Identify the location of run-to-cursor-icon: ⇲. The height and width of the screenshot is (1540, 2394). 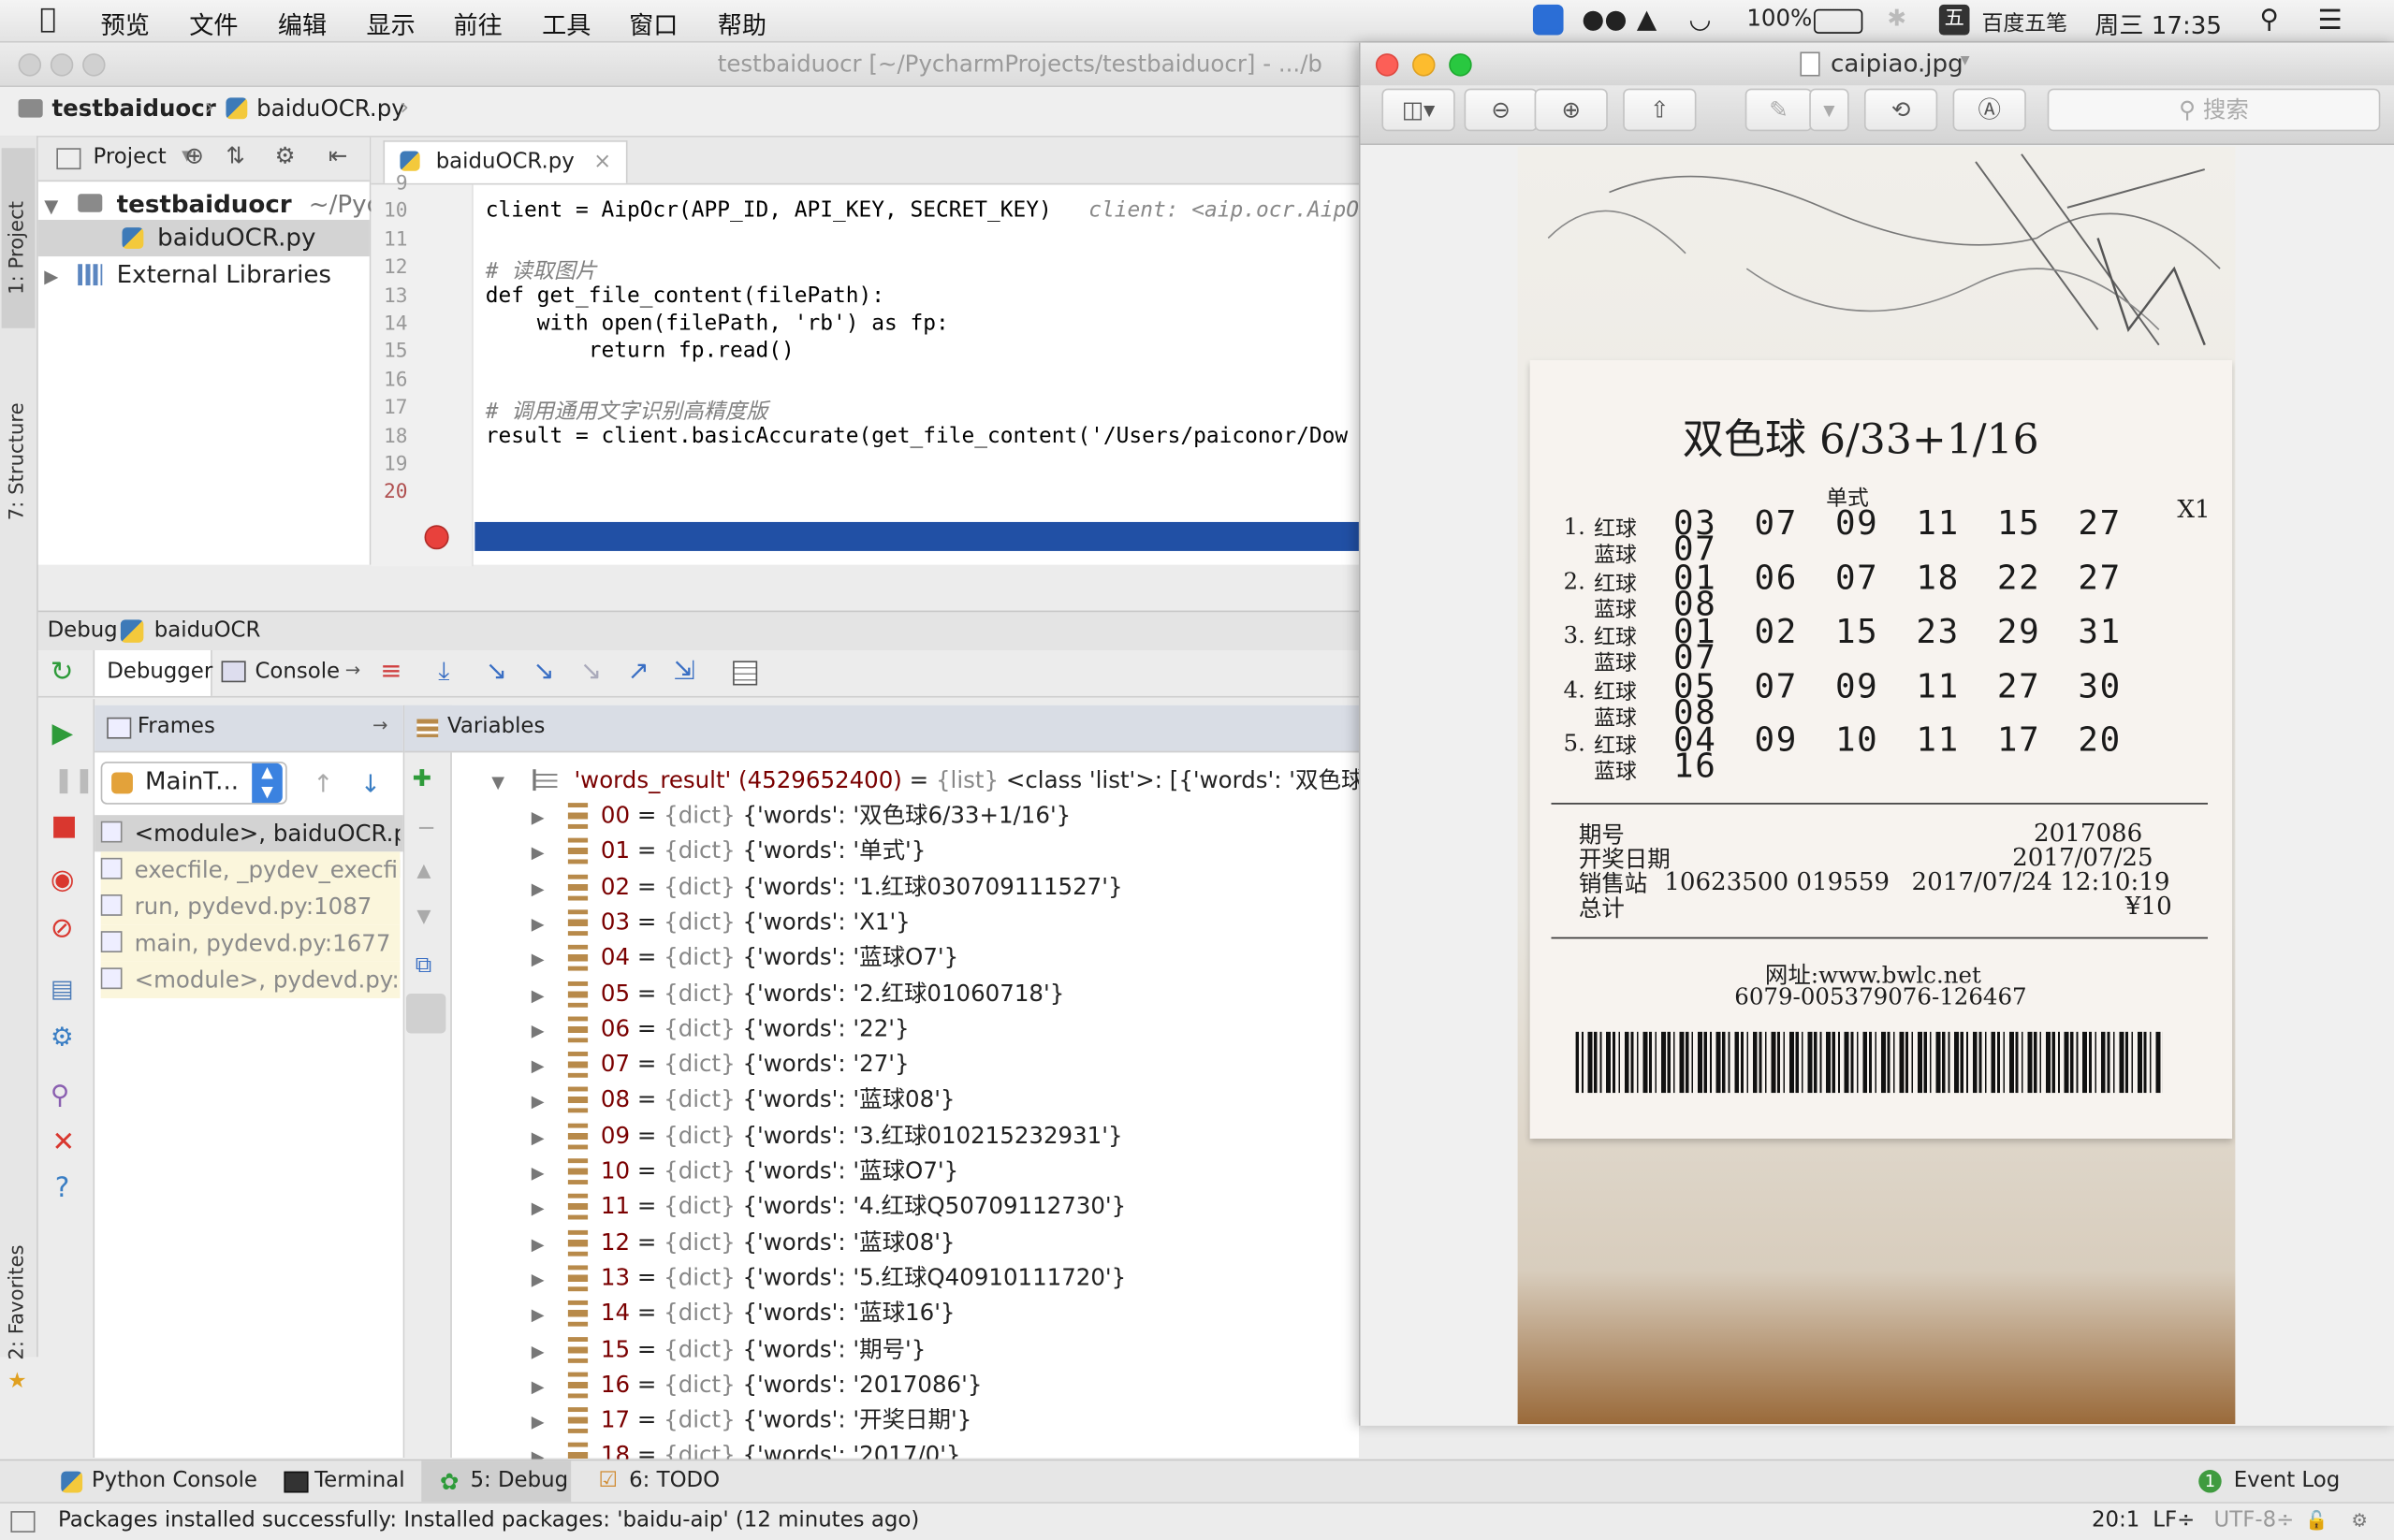
(683, 673).